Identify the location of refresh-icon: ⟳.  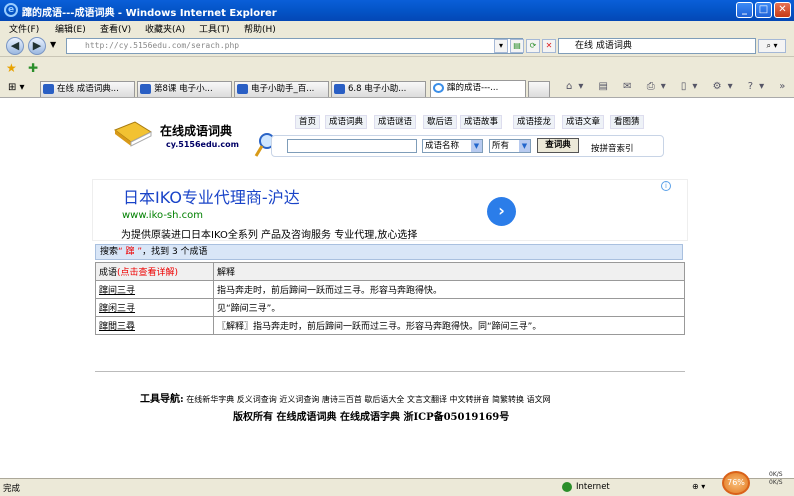
(533, 46).